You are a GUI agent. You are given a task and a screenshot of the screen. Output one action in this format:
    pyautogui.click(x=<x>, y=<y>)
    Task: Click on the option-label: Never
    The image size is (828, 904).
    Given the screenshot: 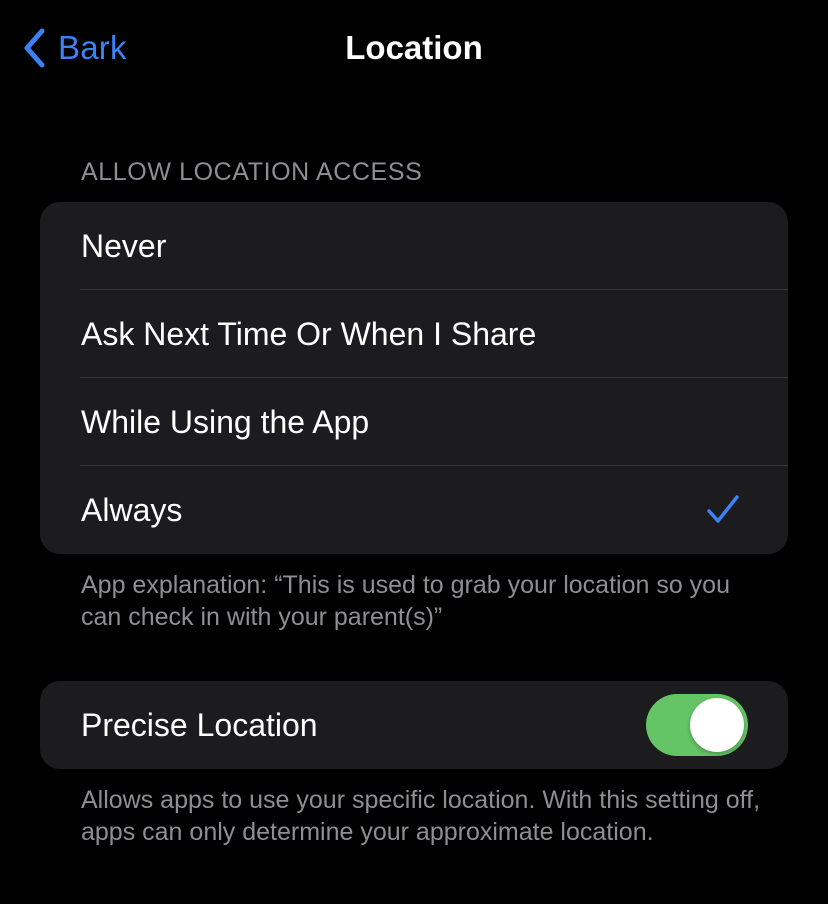 What is the action you would take?
    pyautogui.click(x=124, y=246)
    